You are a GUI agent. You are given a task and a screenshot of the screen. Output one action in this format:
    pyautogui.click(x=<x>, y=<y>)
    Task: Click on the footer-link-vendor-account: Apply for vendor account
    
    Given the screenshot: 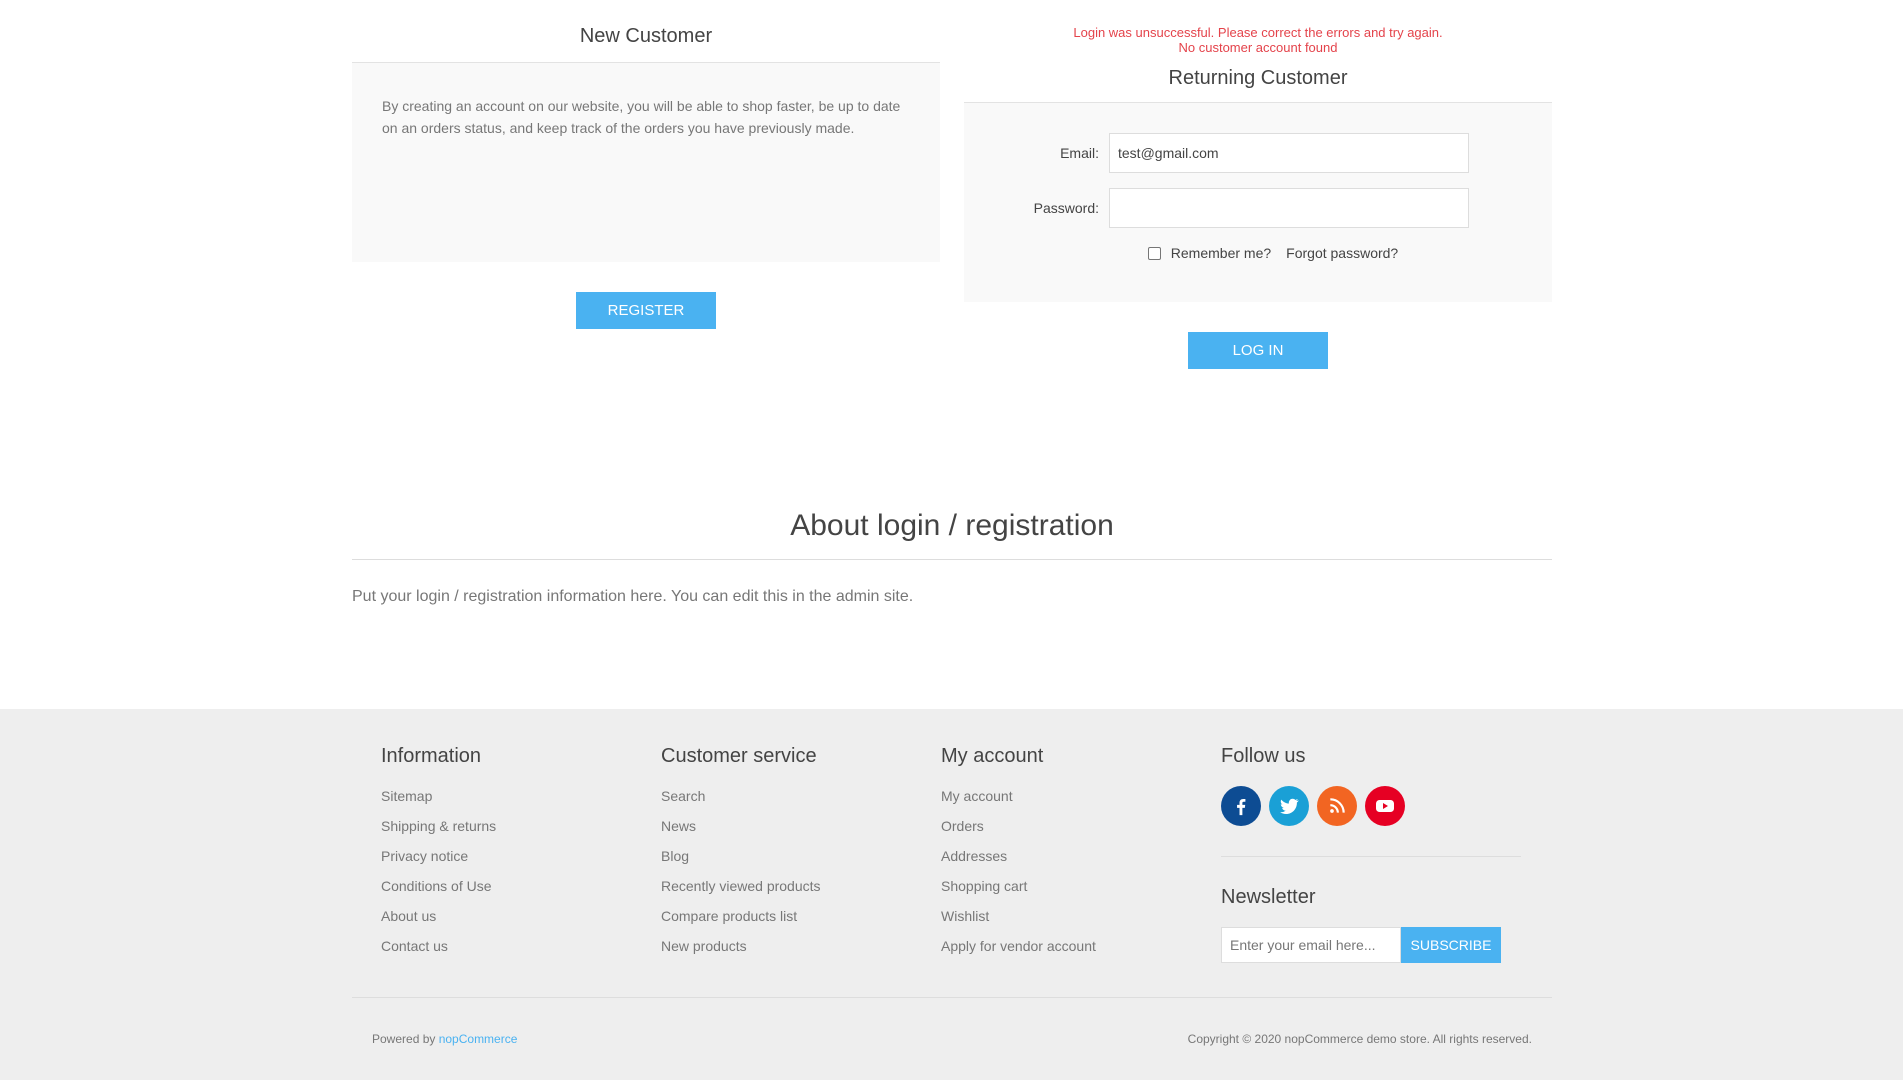 What is the action you would take?
    pyautogui.click(x=1066, y=951)
    